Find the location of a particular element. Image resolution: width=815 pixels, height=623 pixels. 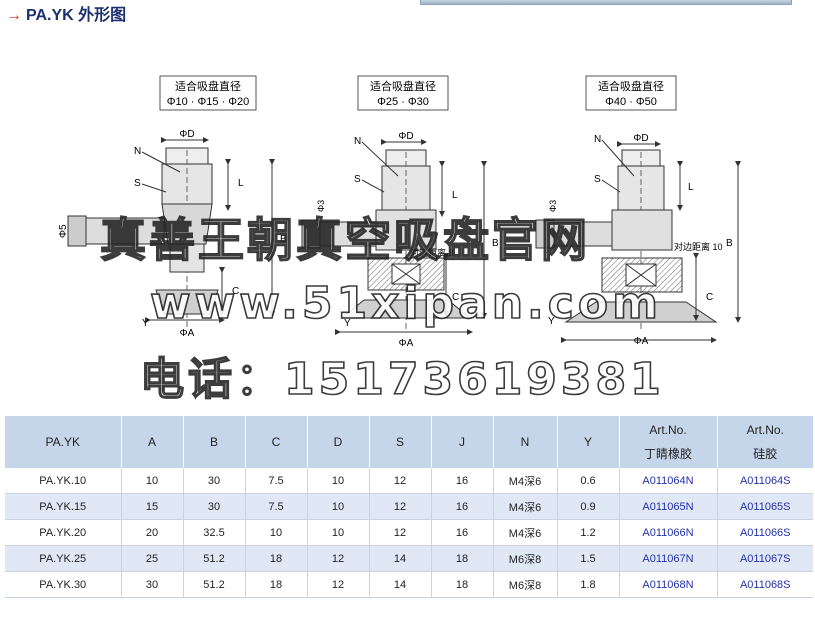

fig1-dim-phiD: ΦD is located at coordinates (186, 134).